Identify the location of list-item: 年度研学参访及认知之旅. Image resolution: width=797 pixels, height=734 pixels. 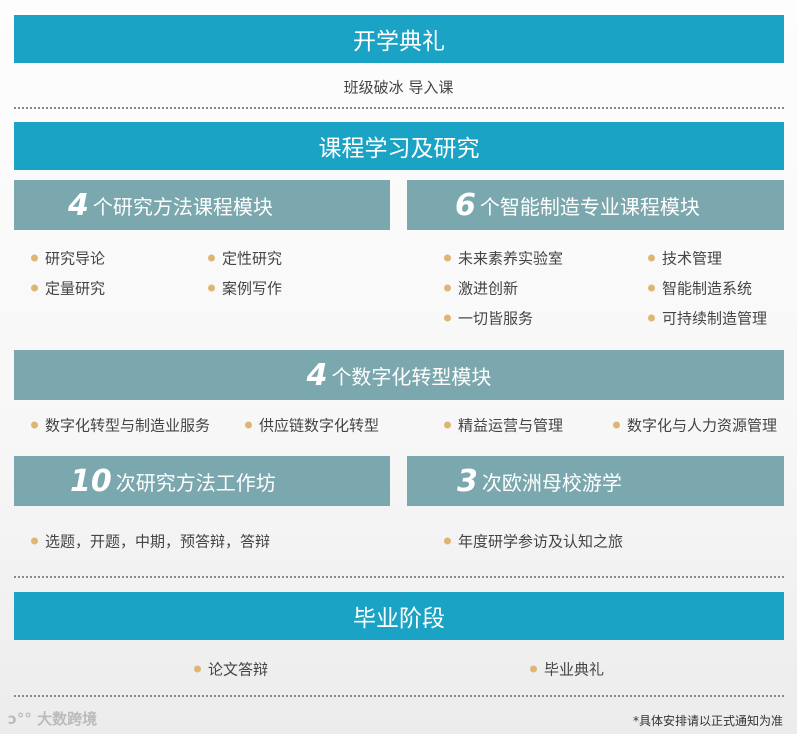
(533, 541).